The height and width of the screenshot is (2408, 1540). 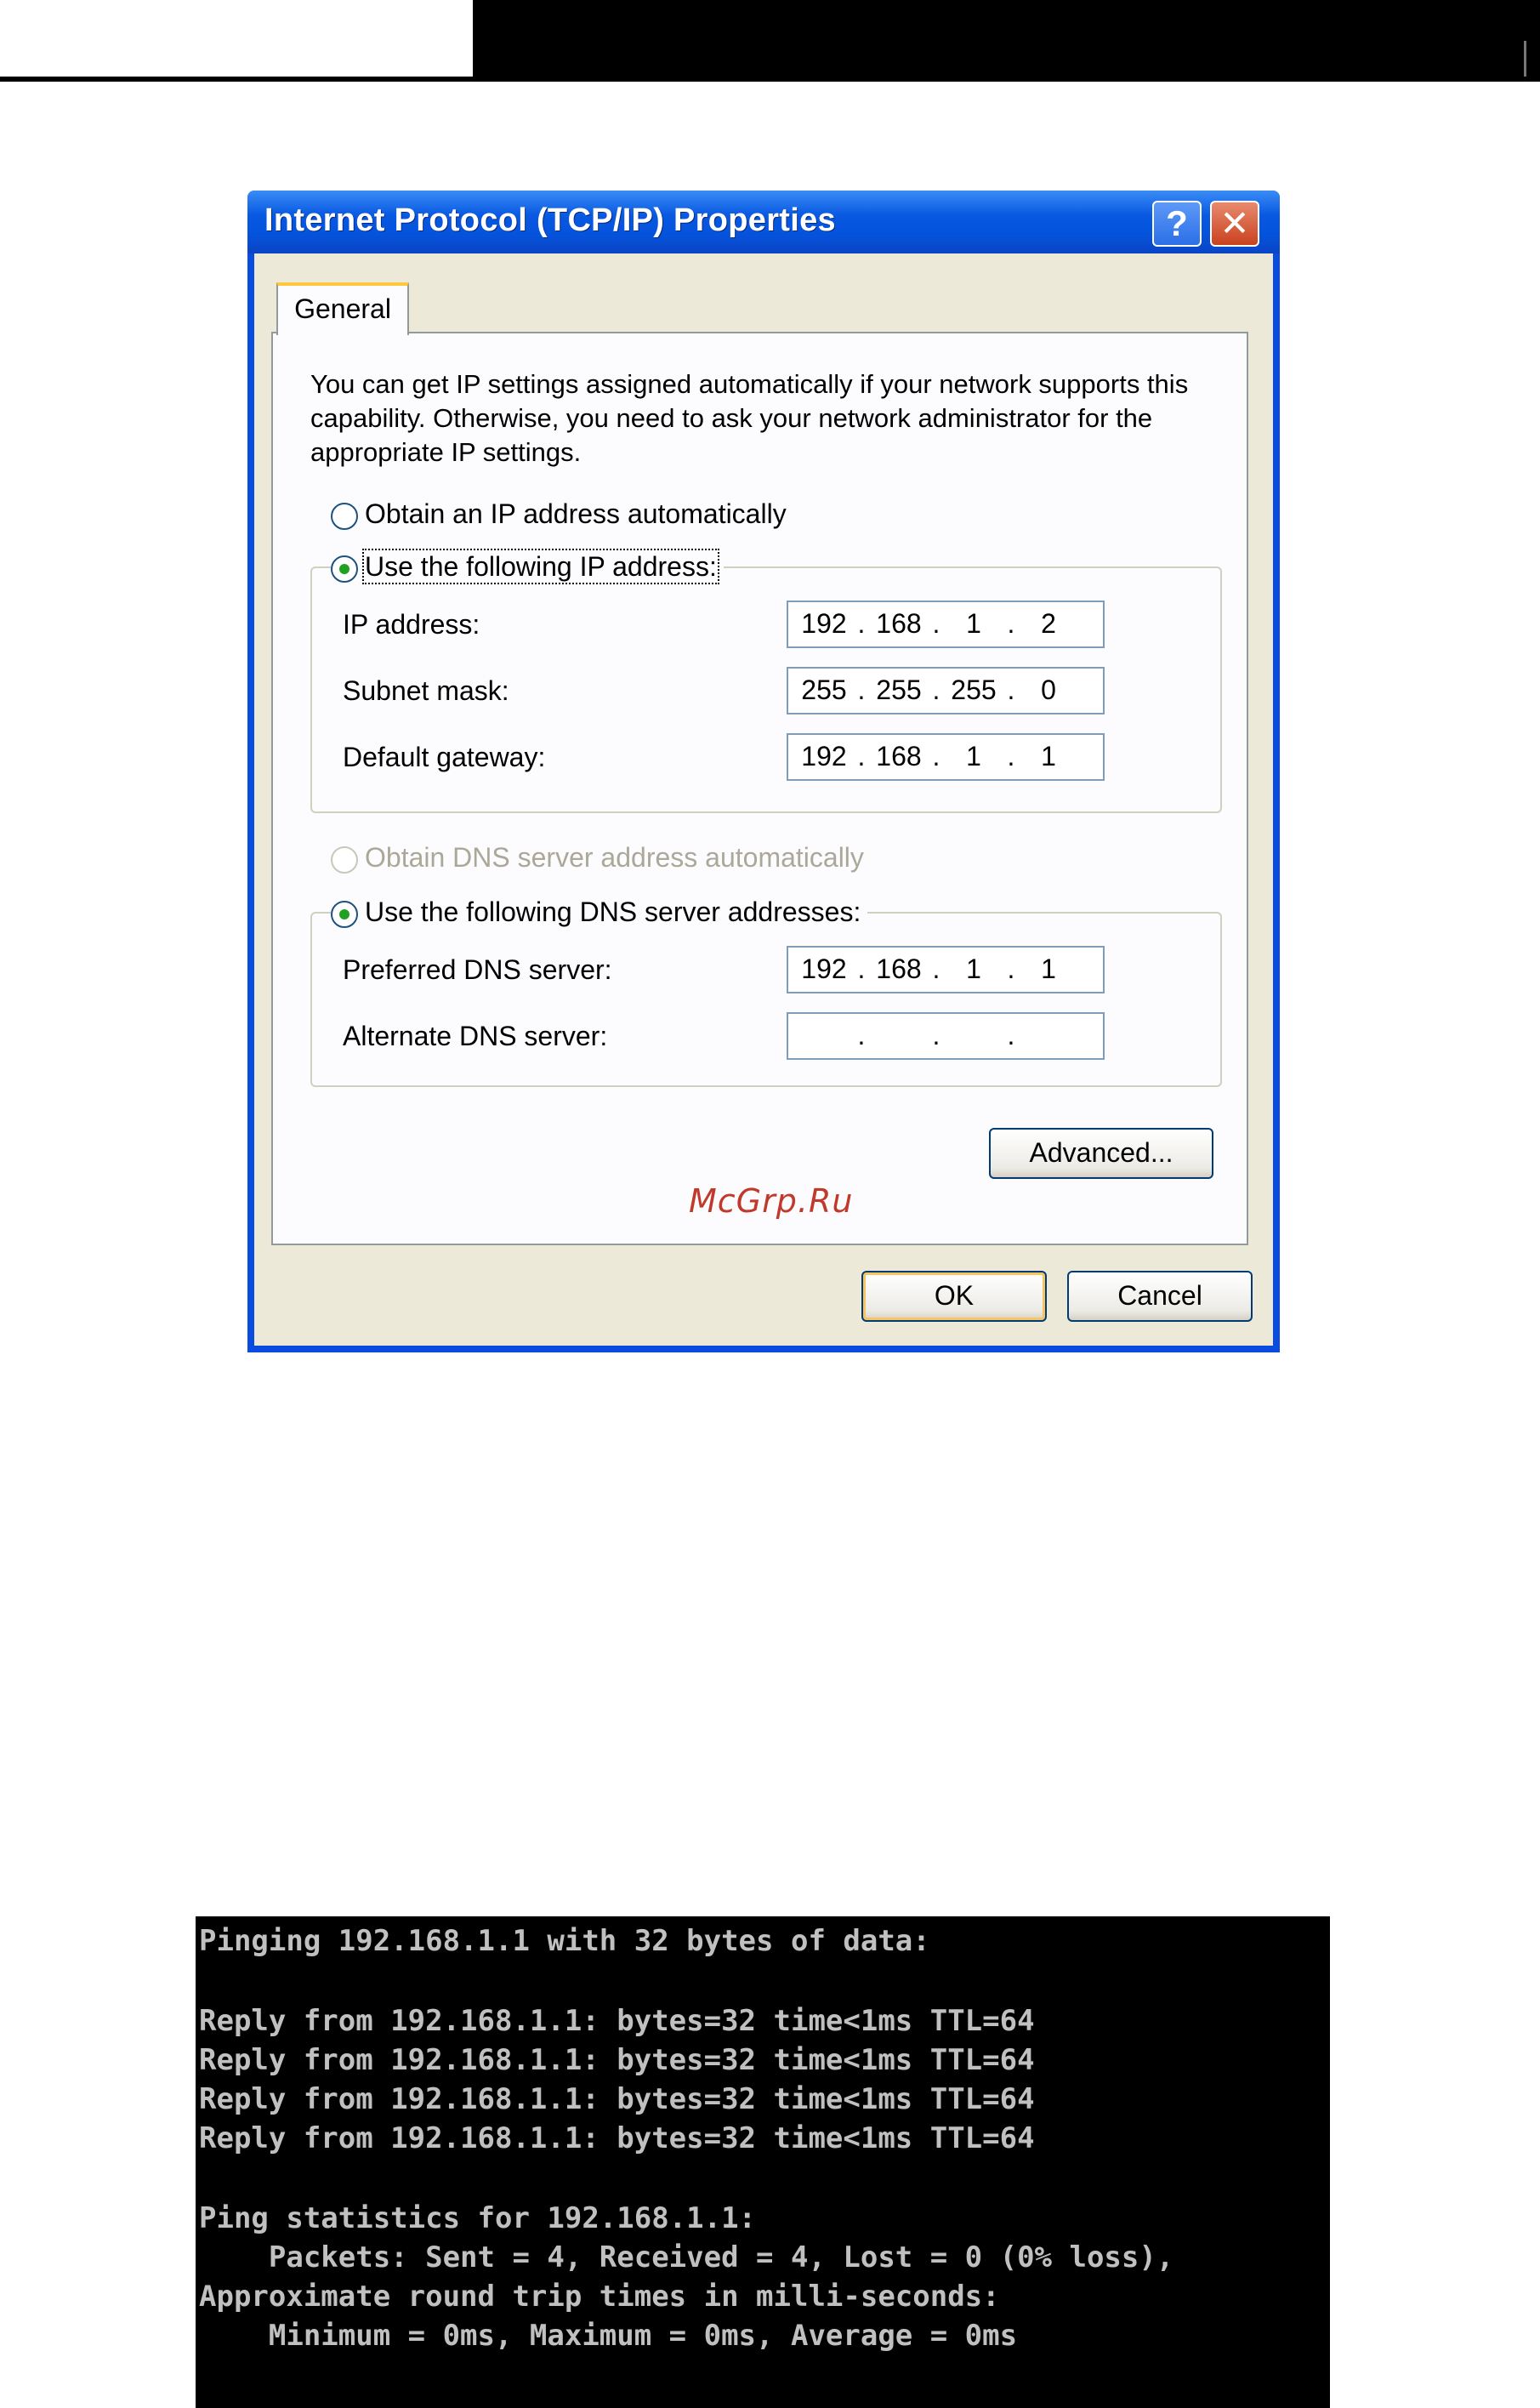 I want to click on gateway-octet-4: 1, so click(x=1048, y=756).